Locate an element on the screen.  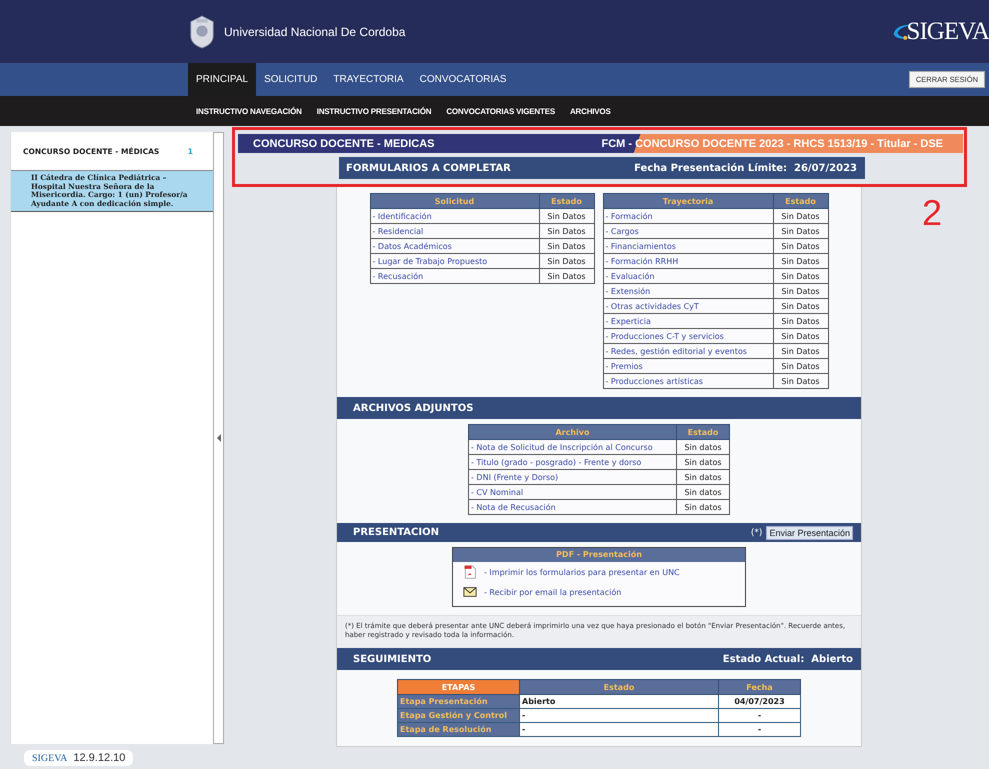
form-link: - Lugar de Trabajo Propuesto is located at coordinates (454, 261).